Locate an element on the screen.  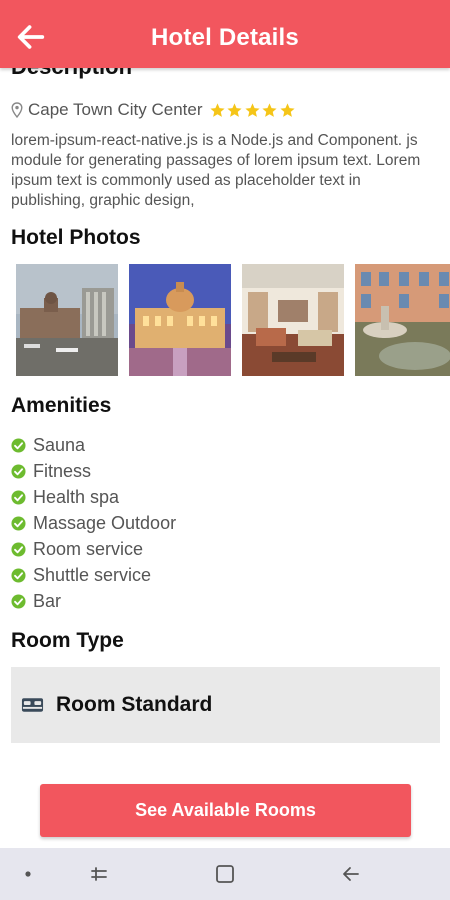
amenity-label: Health spa is located at coordinates (76, 496).